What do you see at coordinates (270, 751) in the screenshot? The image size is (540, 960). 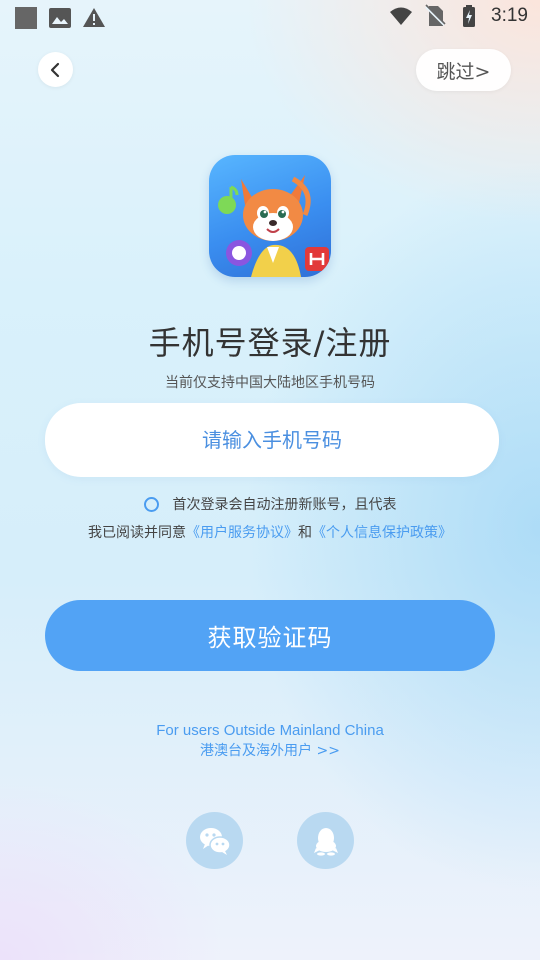 I see `overseas-chinese-text: 港澳台及海外用户 >>` at bounding box center [270, 751].